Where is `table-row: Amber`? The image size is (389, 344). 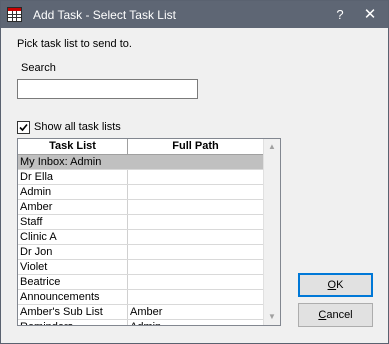
table-row: Amber is located at coordinates (141, 207).